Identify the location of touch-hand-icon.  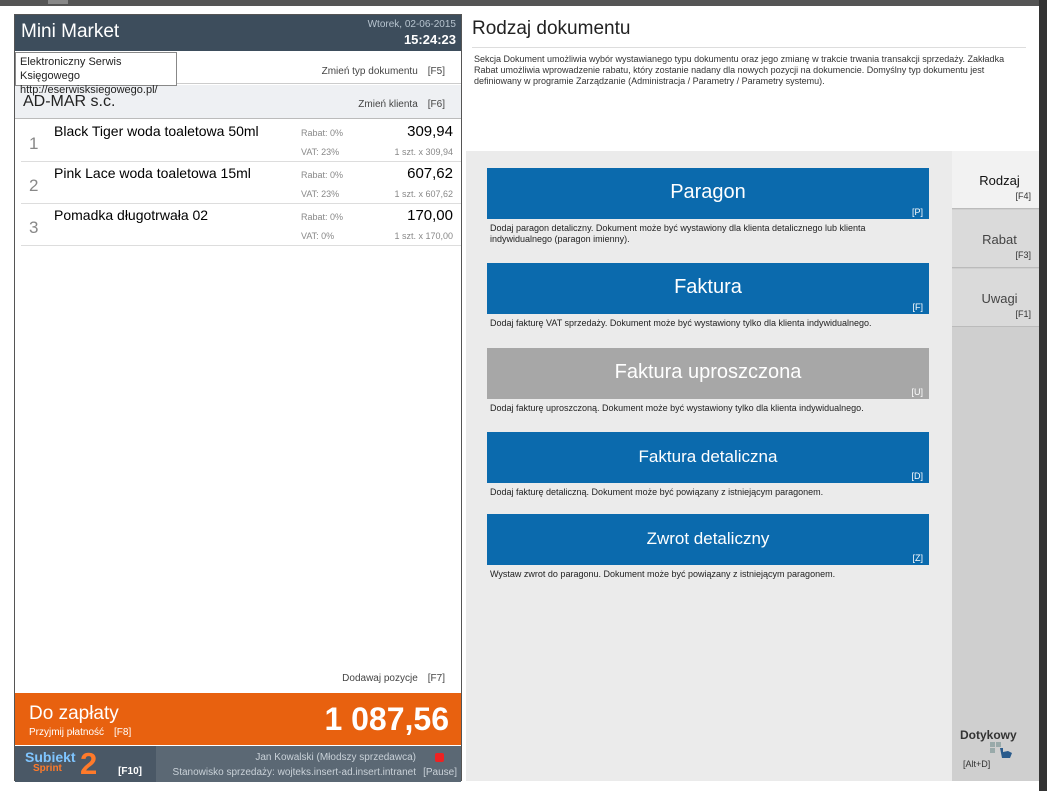
(1001, 750).